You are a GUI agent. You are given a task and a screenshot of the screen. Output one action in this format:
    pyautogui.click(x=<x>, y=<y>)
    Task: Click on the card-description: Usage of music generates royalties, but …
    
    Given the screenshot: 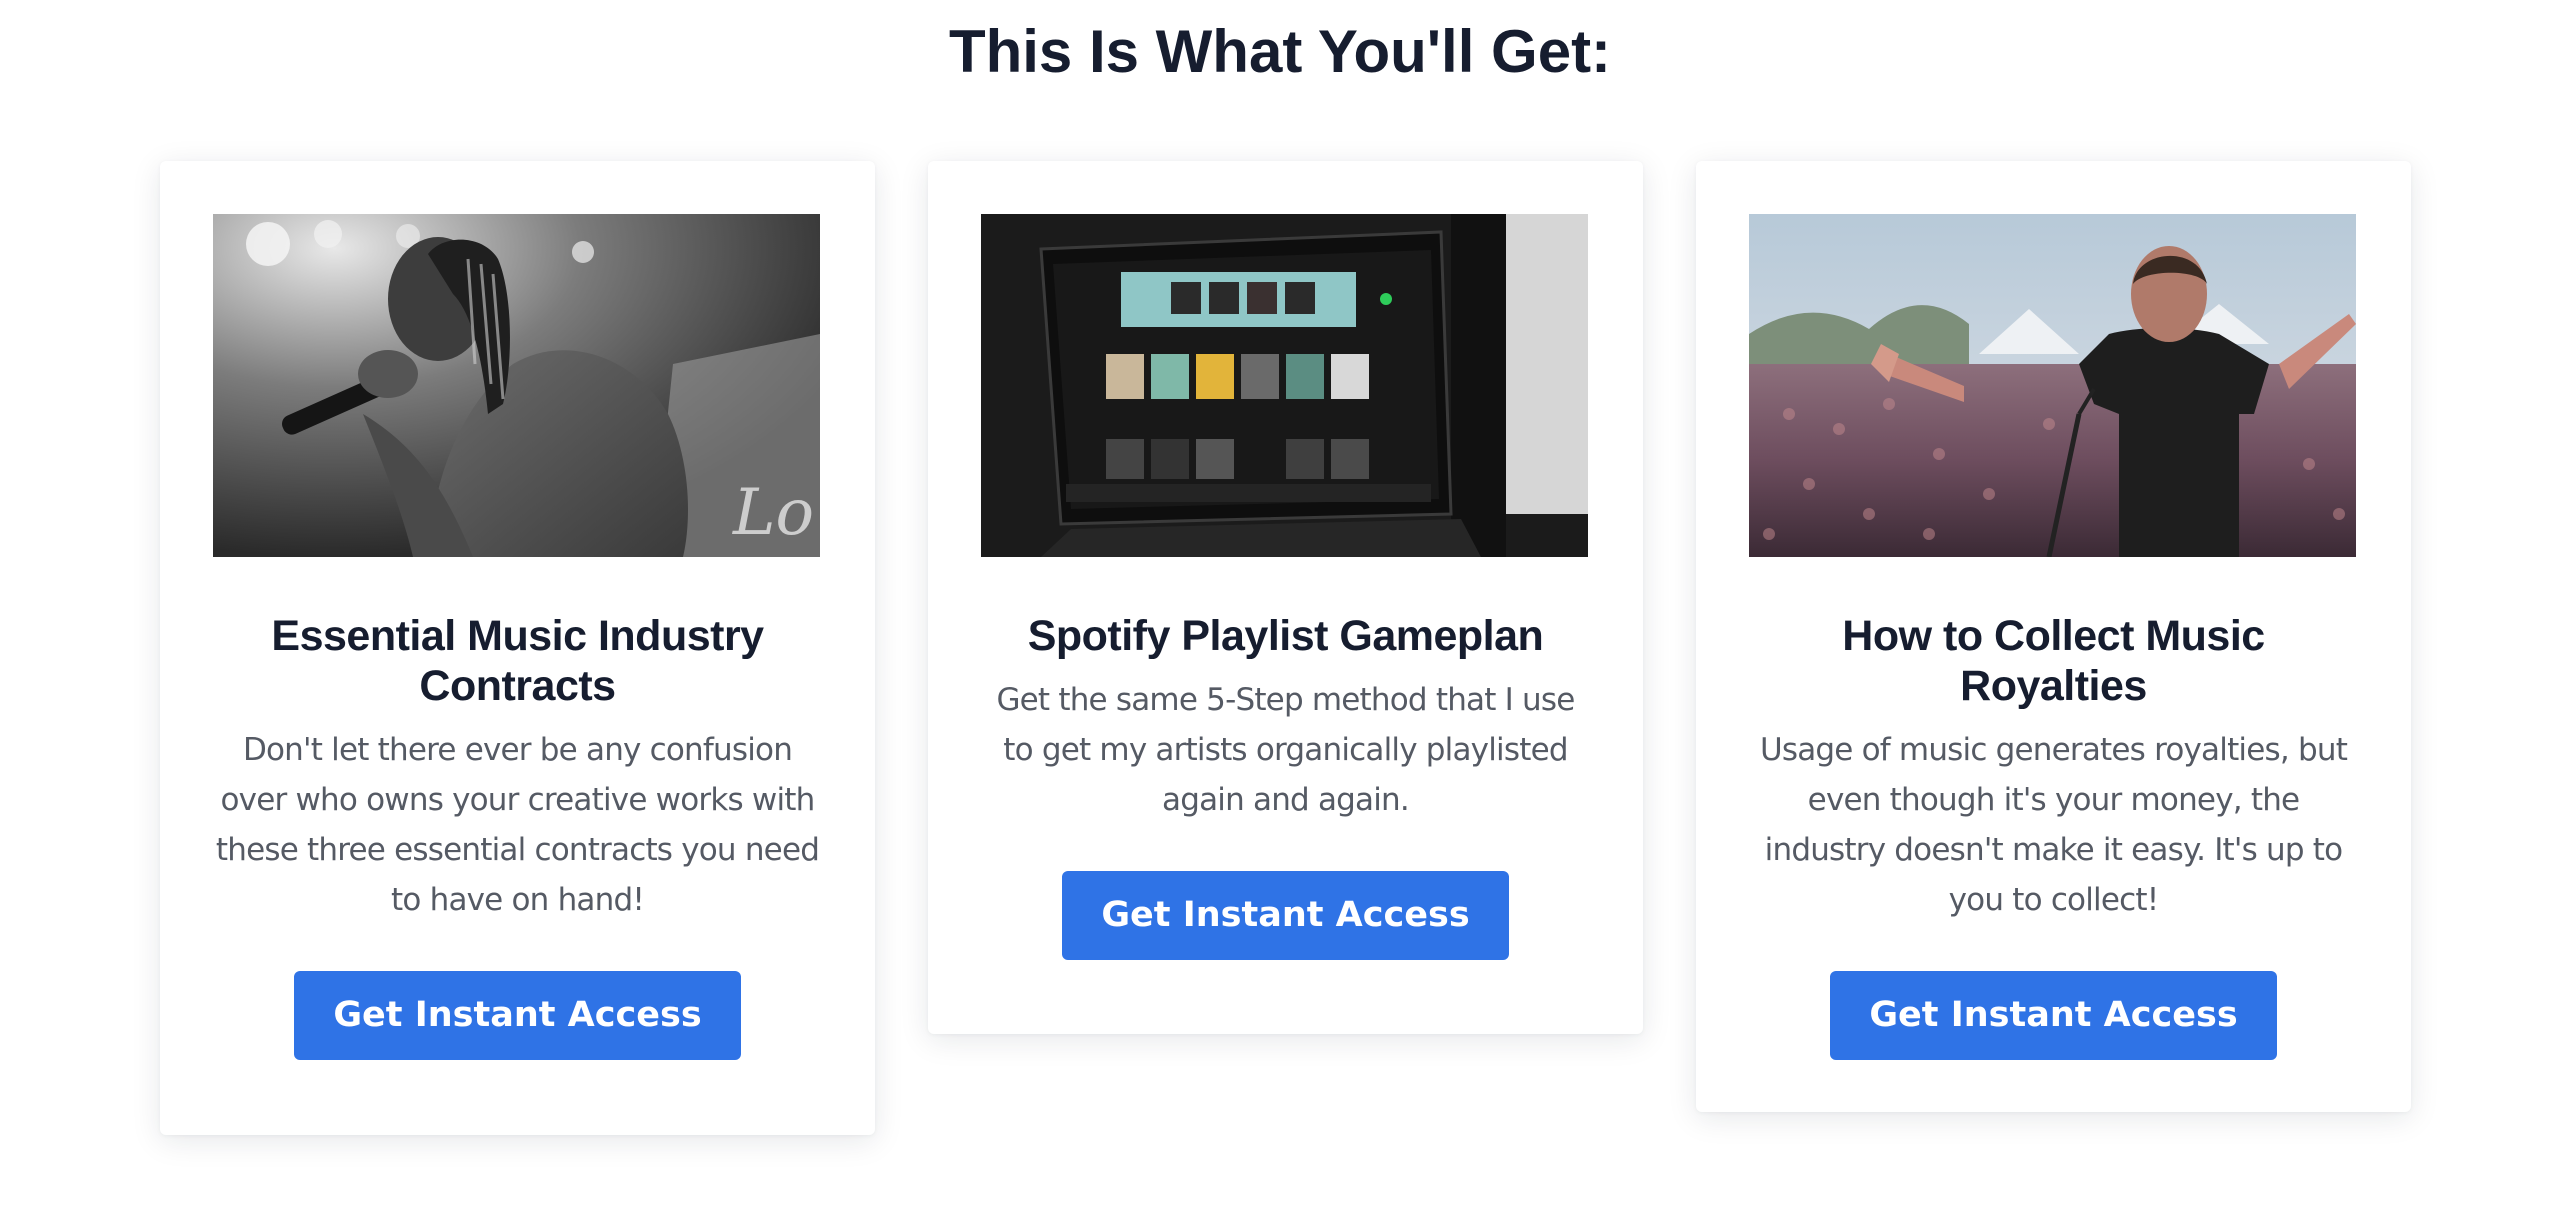 What is the action you would take?
    pyautogui.click(x=2053, y=825)
    